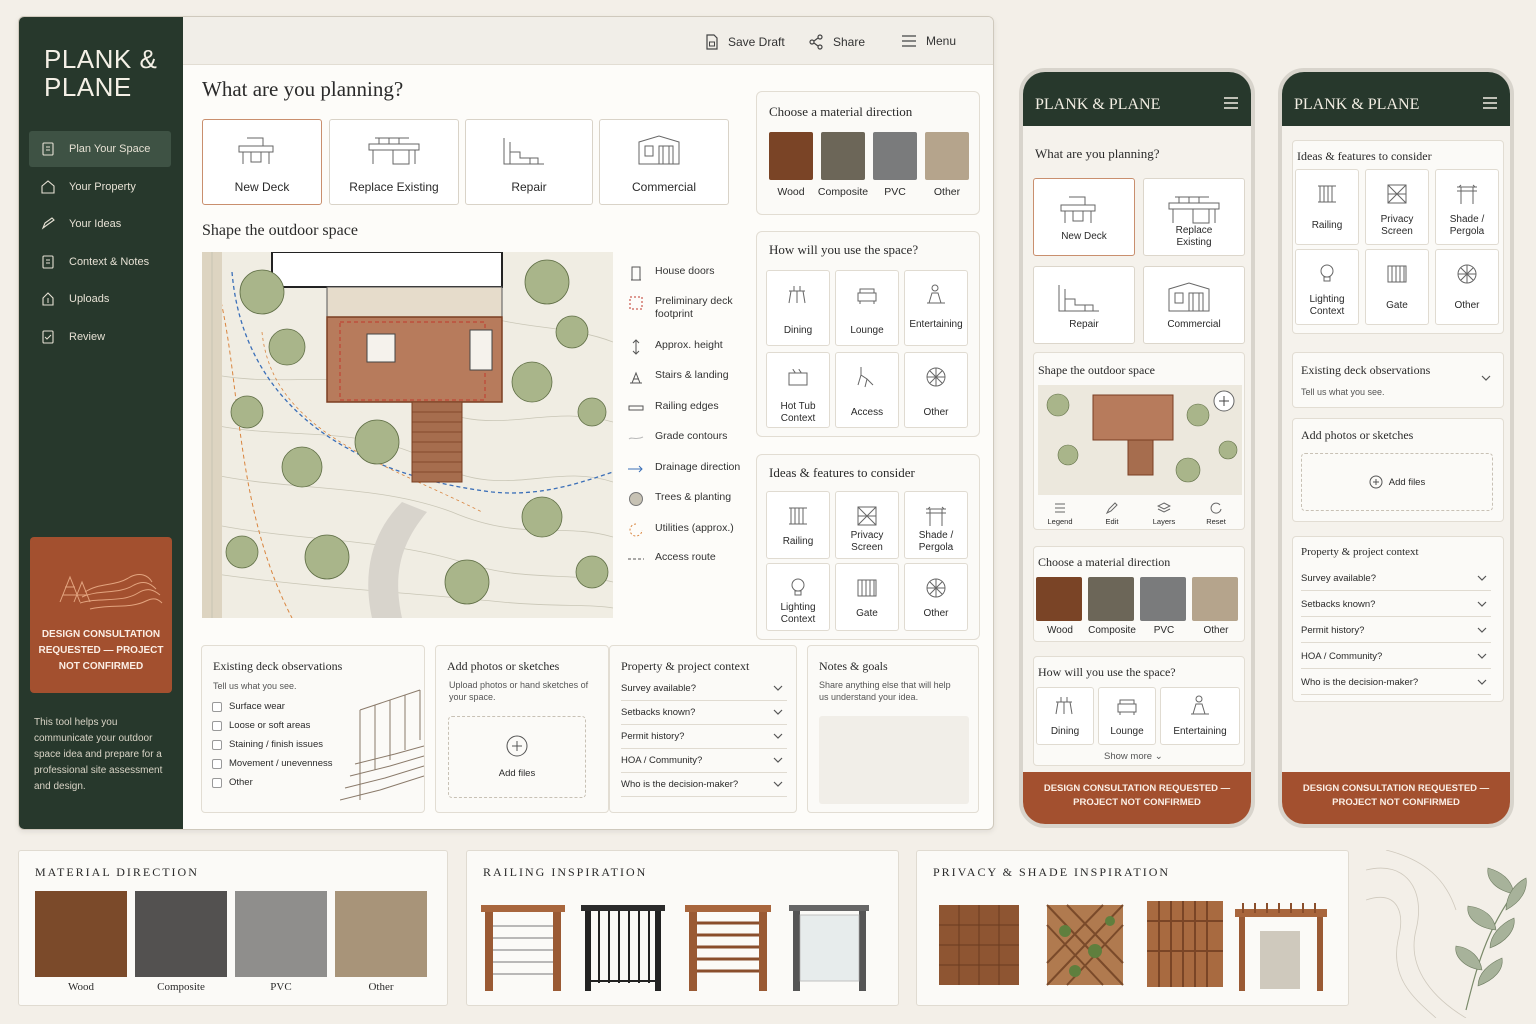 The height and width of the screenshot is (1024, 1536). What do you see at coordinates (836, 42) in the screenshot?
I see `share-button: Share` at bounding box center [836, 42].